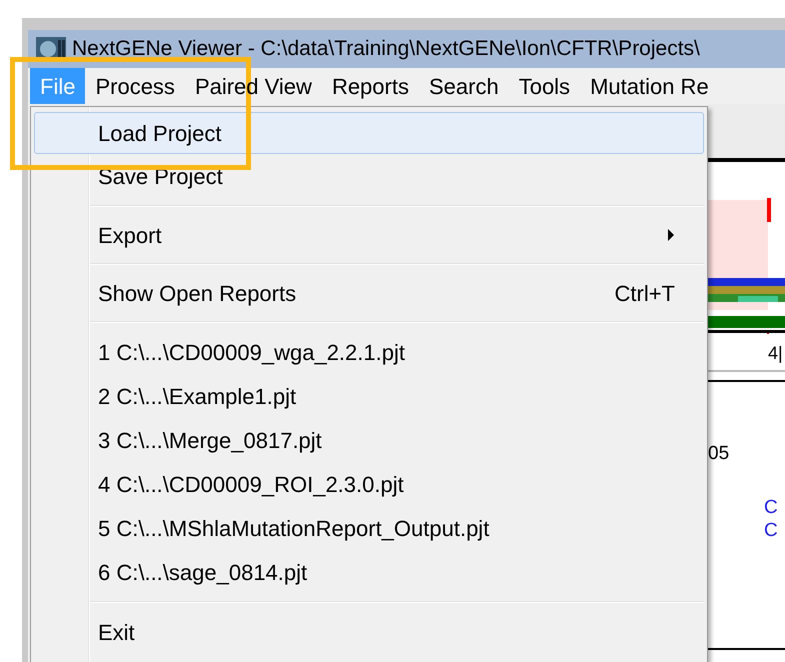  Describe the element at coordinates (775, 353) in the screenshot. I see `axis-label: 4|` at that location.